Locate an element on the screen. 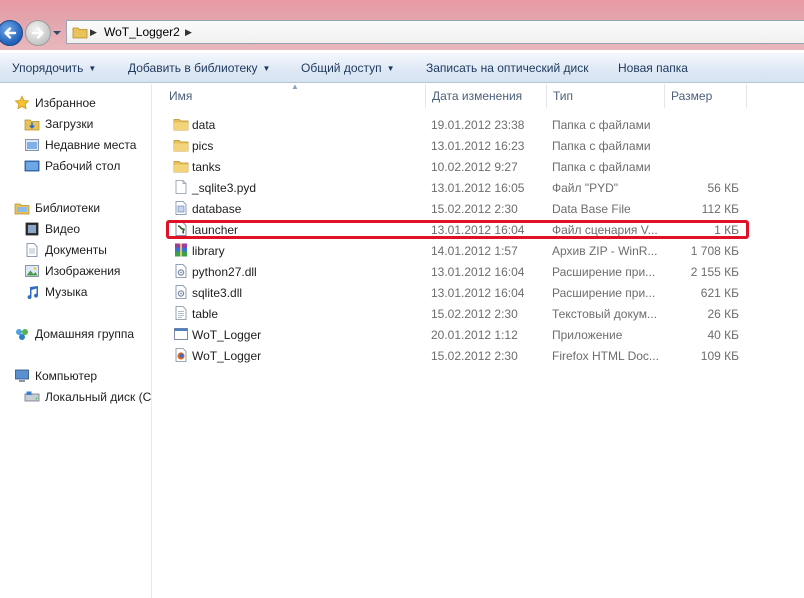 The height and width of the screenshot is (598, 804). file-type: Приложение is located at coordinates (587, 335).